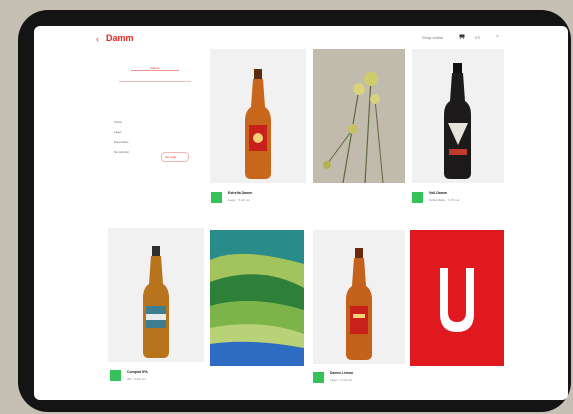 Image resolution: width=573 pixels, height=414 pixels. Describe the element at coordinates (120, 38) in the screenshot. I see `brand-logo: Damm` at that location.